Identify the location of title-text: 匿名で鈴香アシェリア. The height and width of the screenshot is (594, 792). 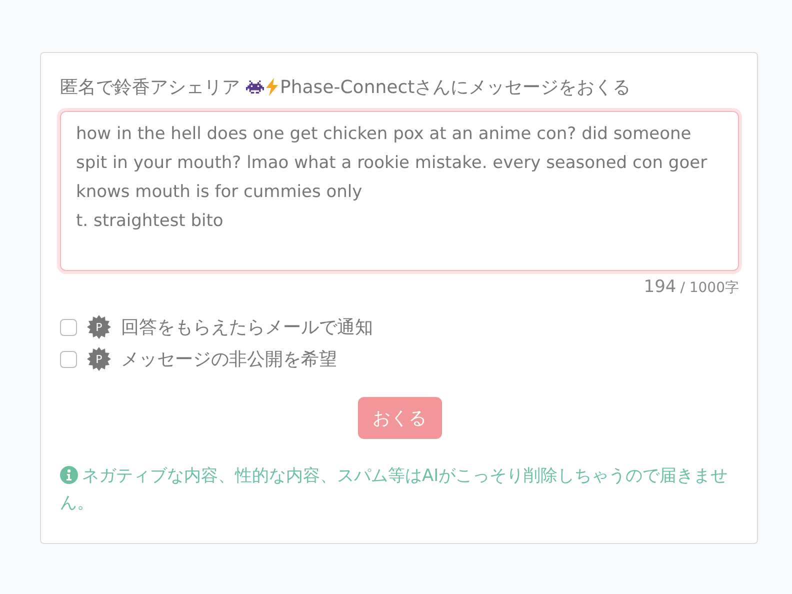
(150, 87).